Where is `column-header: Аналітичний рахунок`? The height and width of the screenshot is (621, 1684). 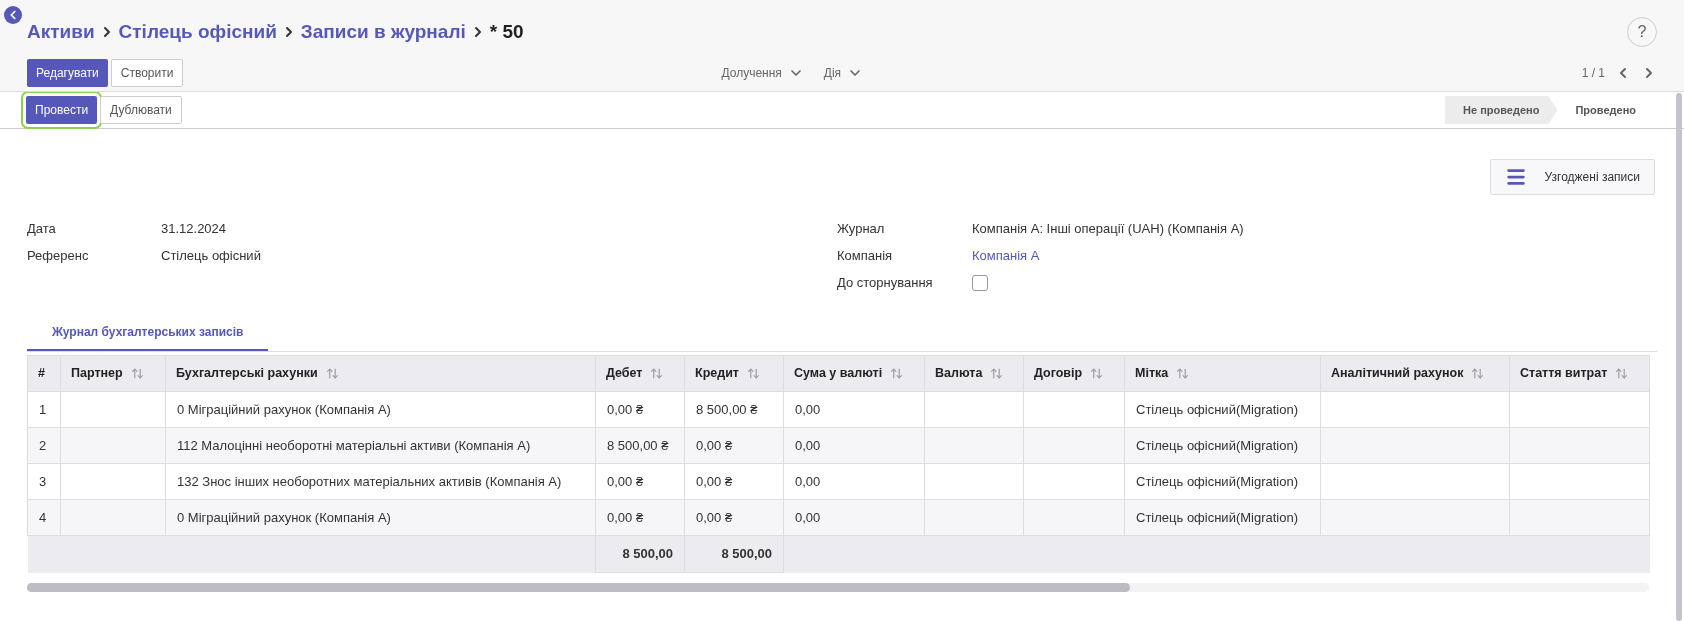 column-header: Аналітичний рахунок is located at coordinates (1415, 373).